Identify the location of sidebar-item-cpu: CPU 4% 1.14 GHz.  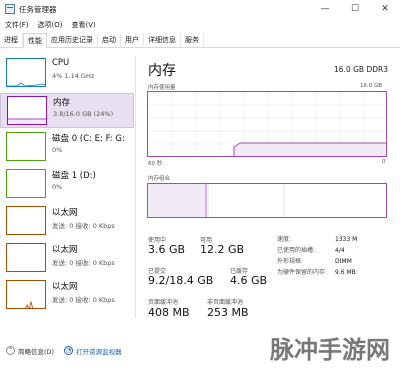
(67, 73).